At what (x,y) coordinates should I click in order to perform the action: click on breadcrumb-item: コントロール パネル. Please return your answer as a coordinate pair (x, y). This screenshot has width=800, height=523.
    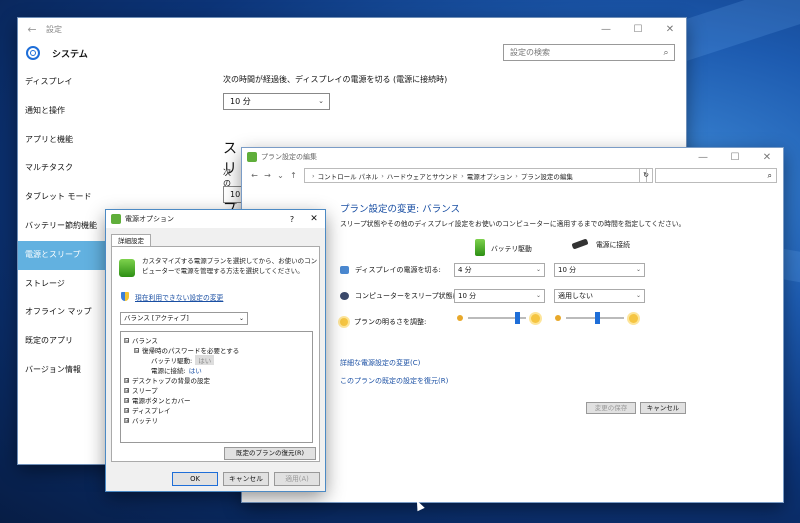
    Looking at the image, I should click on (348, 176).